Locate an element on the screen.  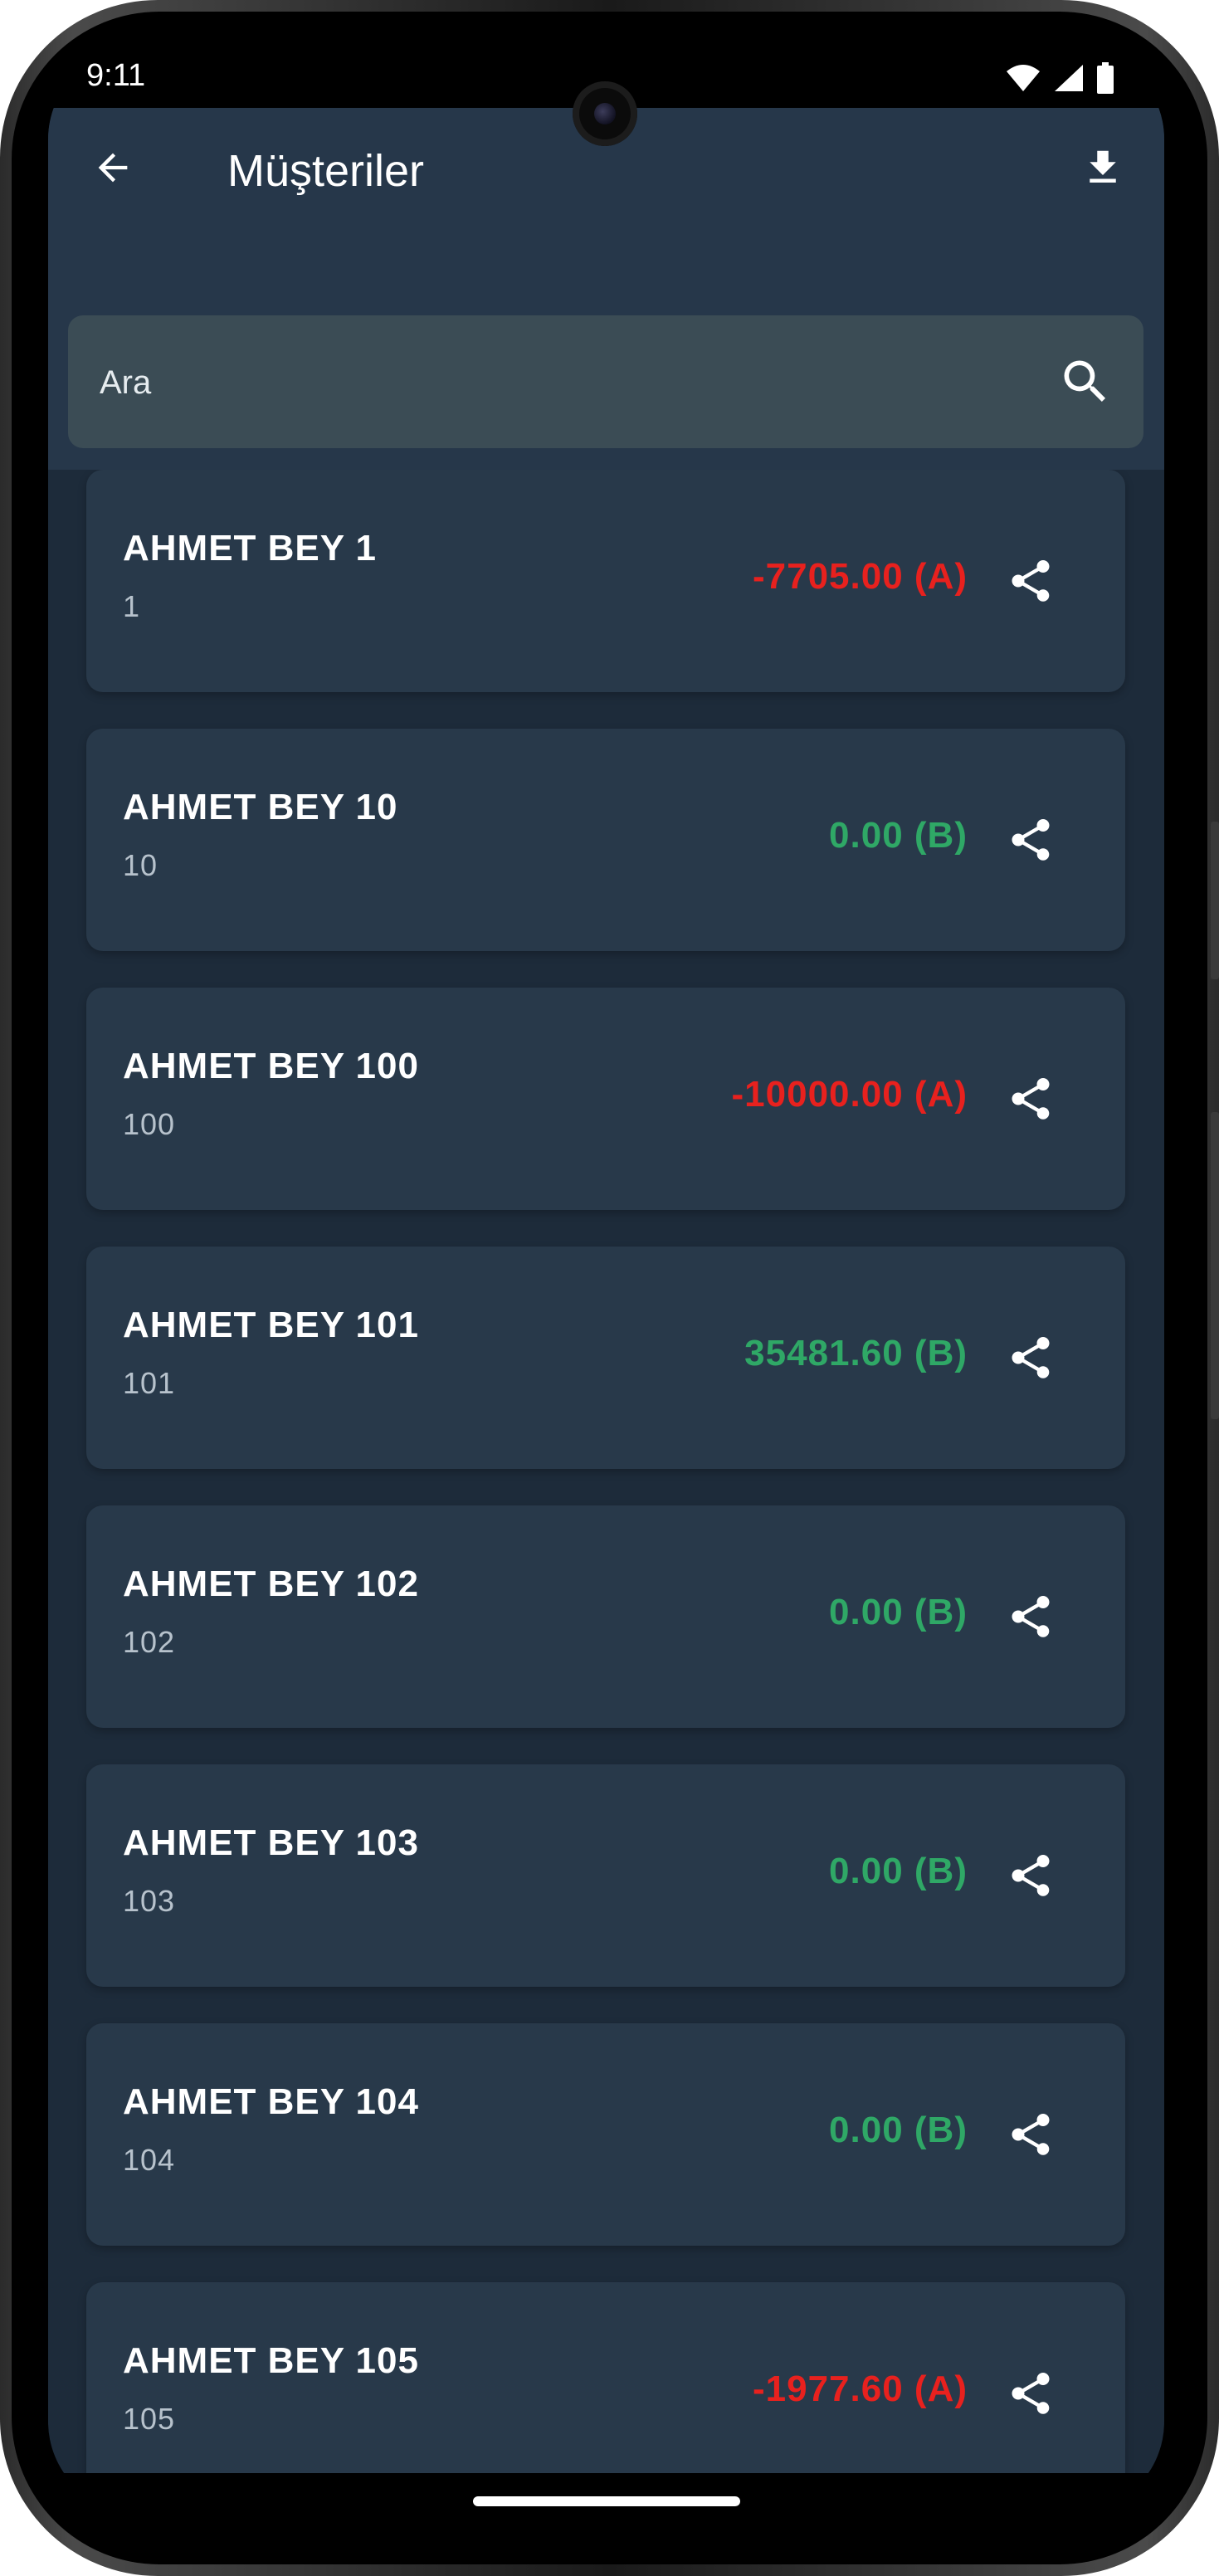
customer-code: 102 is located at coordinates (150, 1642).